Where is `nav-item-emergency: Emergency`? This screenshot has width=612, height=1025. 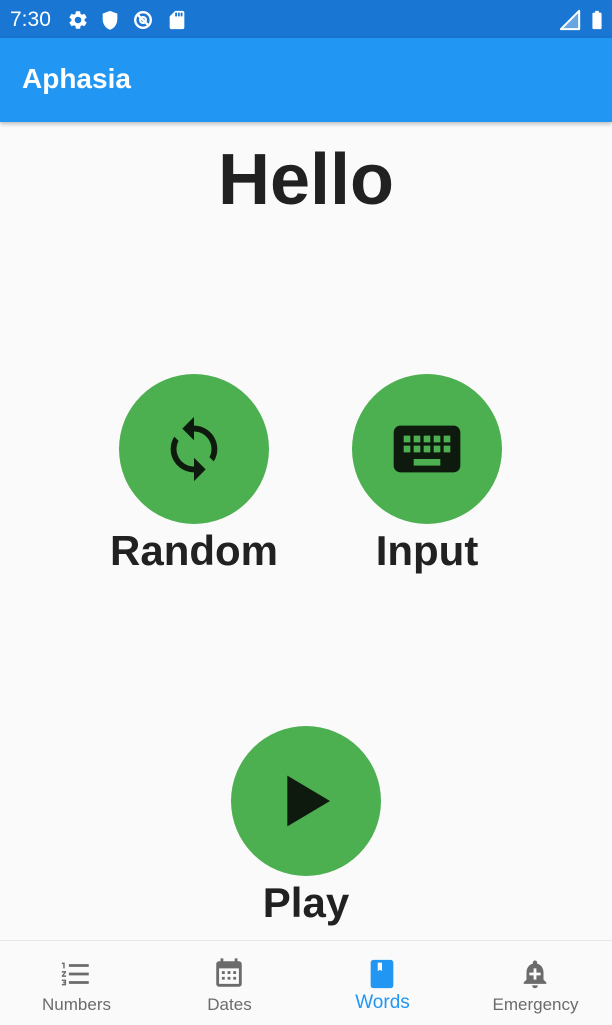 nav-item-emergency: Emergency is located at coordinates (535, 983).